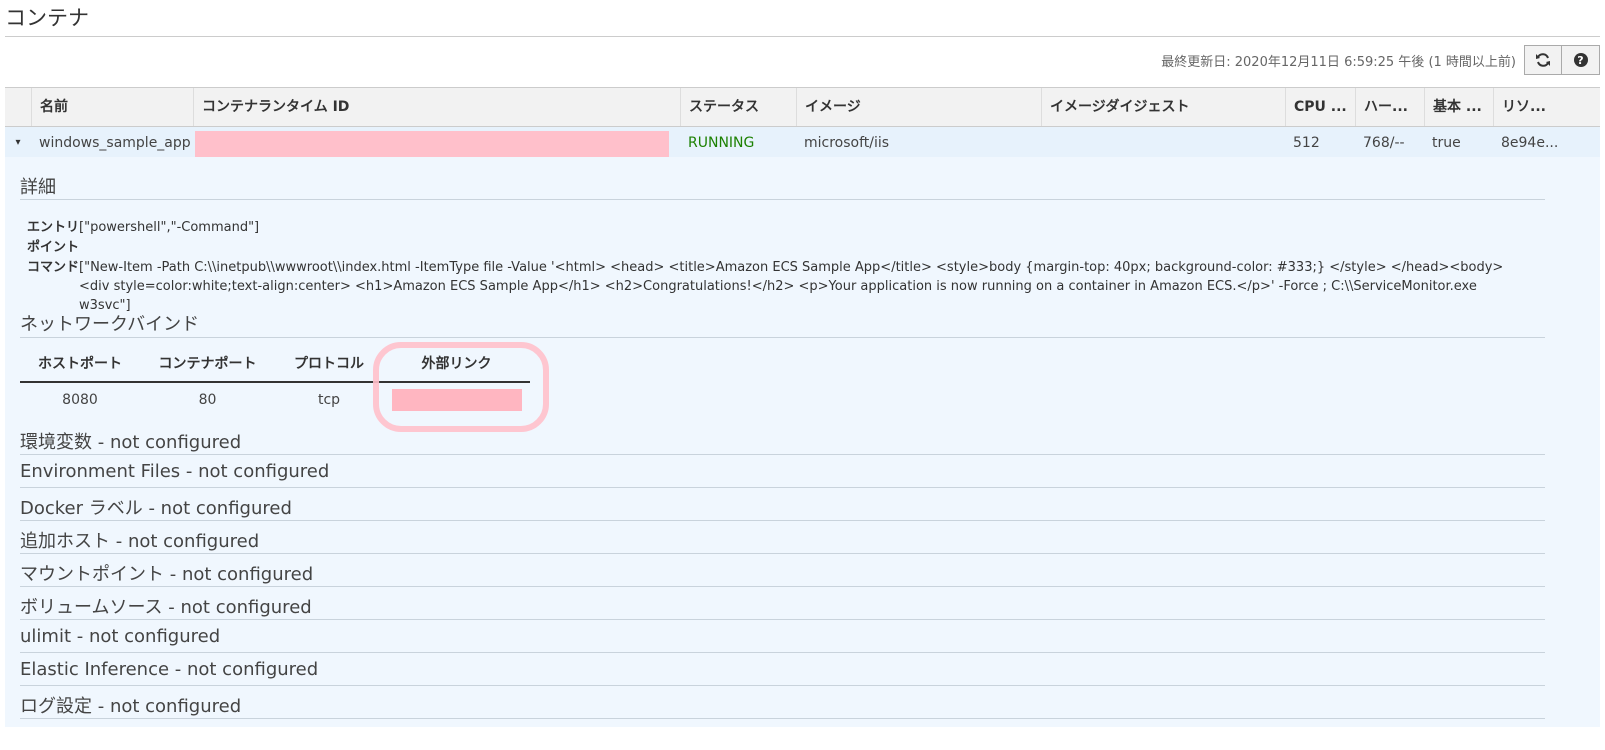  Describe the element at coordinates (169, 227) in the screenshot. I see `entrypoint-value: ["powershell","-Command"]` at that location.